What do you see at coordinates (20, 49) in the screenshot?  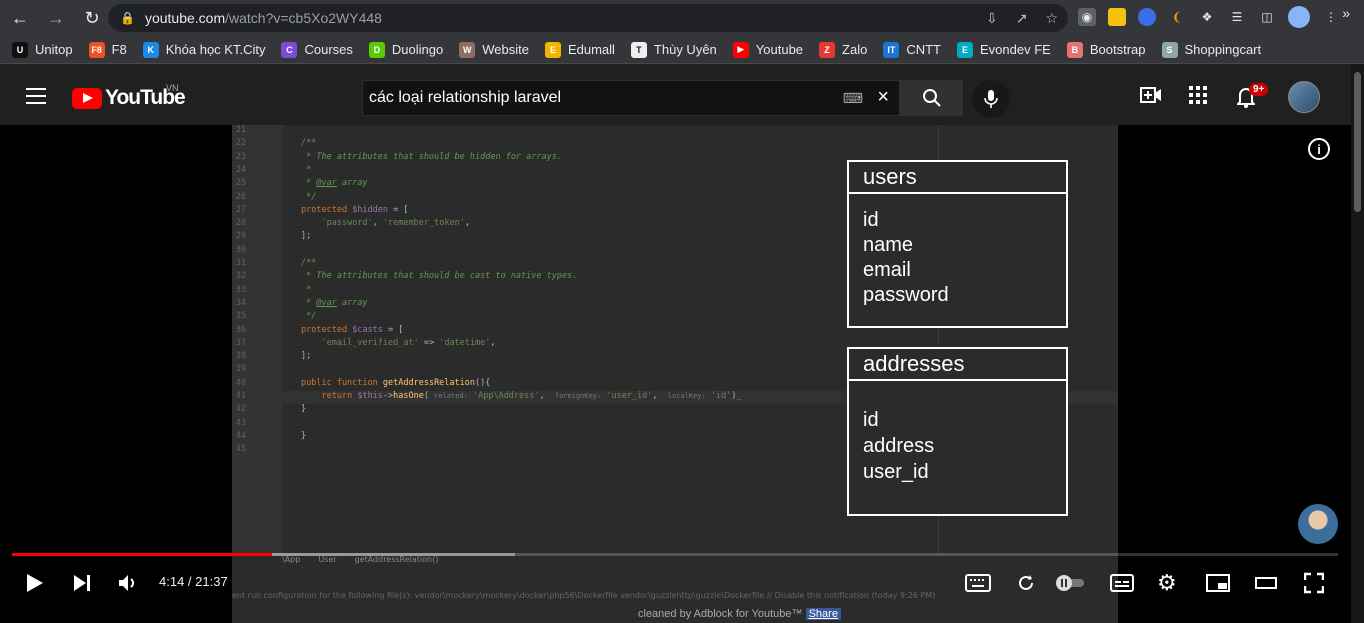 I see `bookmark-favicon-icon: U` at bounding box center [20, 49].